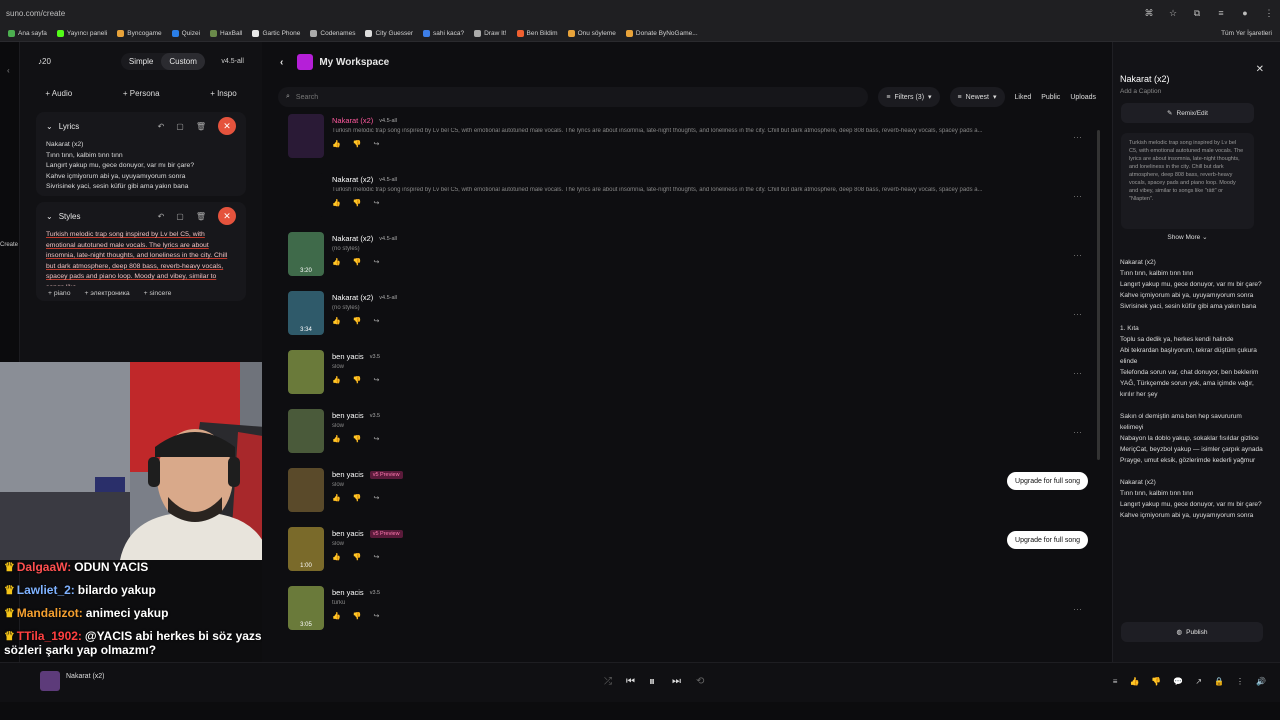 This screenshot has width=1280, height=720. What do you see at coordinates (1149, 13) in the screenshot?
I see `translate-icon: ⌘` at bounding box center [1149, 13].